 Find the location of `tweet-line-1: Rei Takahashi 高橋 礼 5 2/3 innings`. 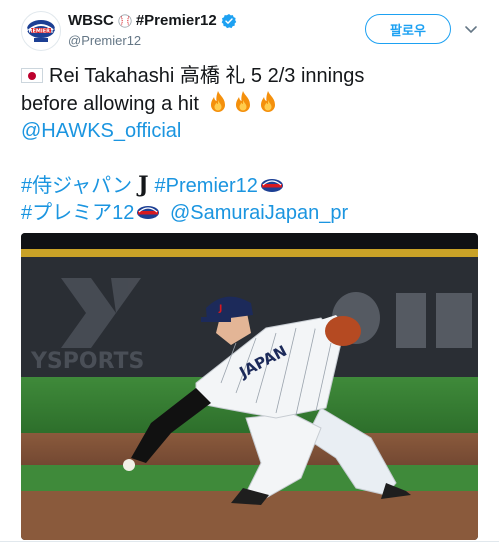

tweet-line-1: Rei Takahashi 高橋 礼 5 2/3 innings is located at coordinates (207, 76).